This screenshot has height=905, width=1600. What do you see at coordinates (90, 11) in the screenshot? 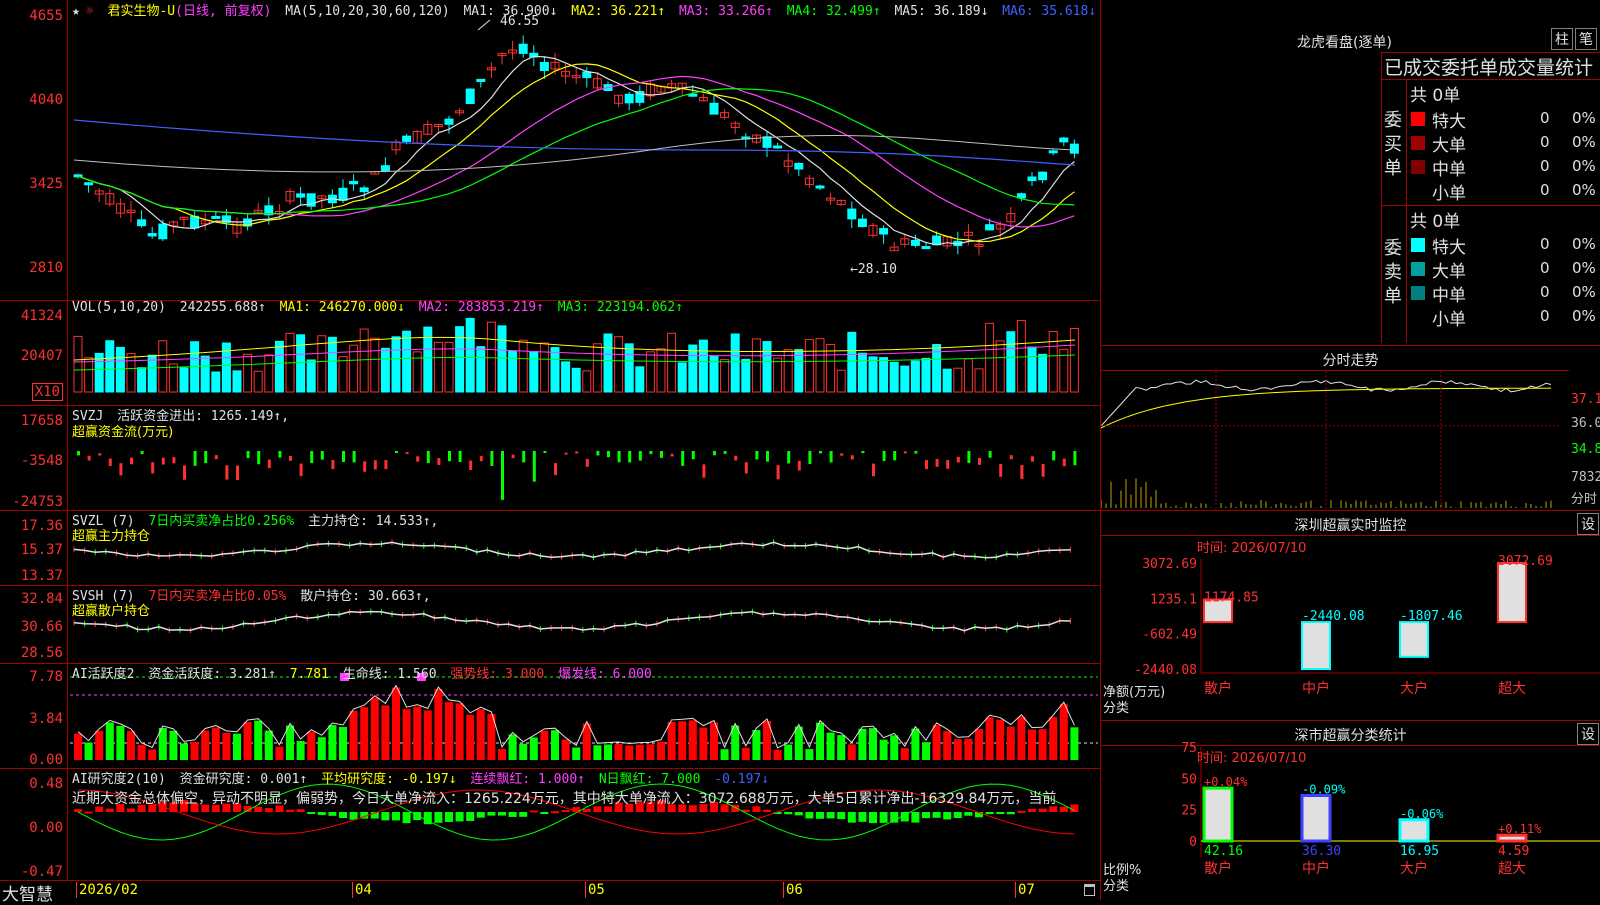
I see `settings-gear-icon: ☼` at bounding box center [90, 11].